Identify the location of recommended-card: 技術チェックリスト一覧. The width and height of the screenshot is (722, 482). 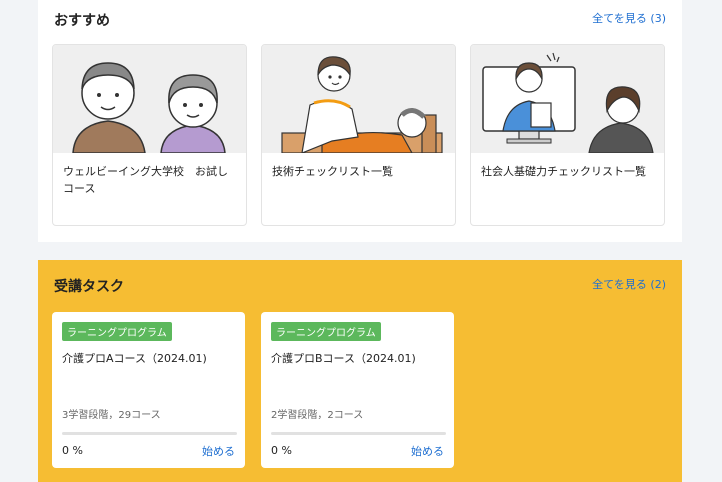
(358, 135).